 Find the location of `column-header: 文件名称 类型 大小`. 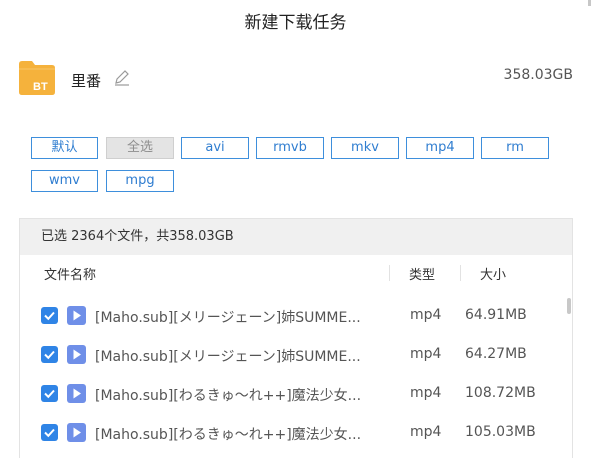

column-header: 文件名称 类型 大小 is located at coordinates (296, 272).